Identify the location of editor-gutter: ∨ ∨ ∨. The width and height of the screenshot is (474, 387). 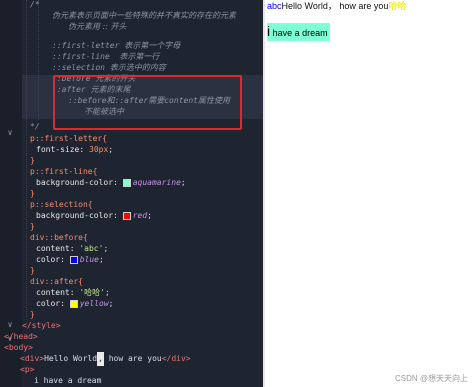
(11, 193).